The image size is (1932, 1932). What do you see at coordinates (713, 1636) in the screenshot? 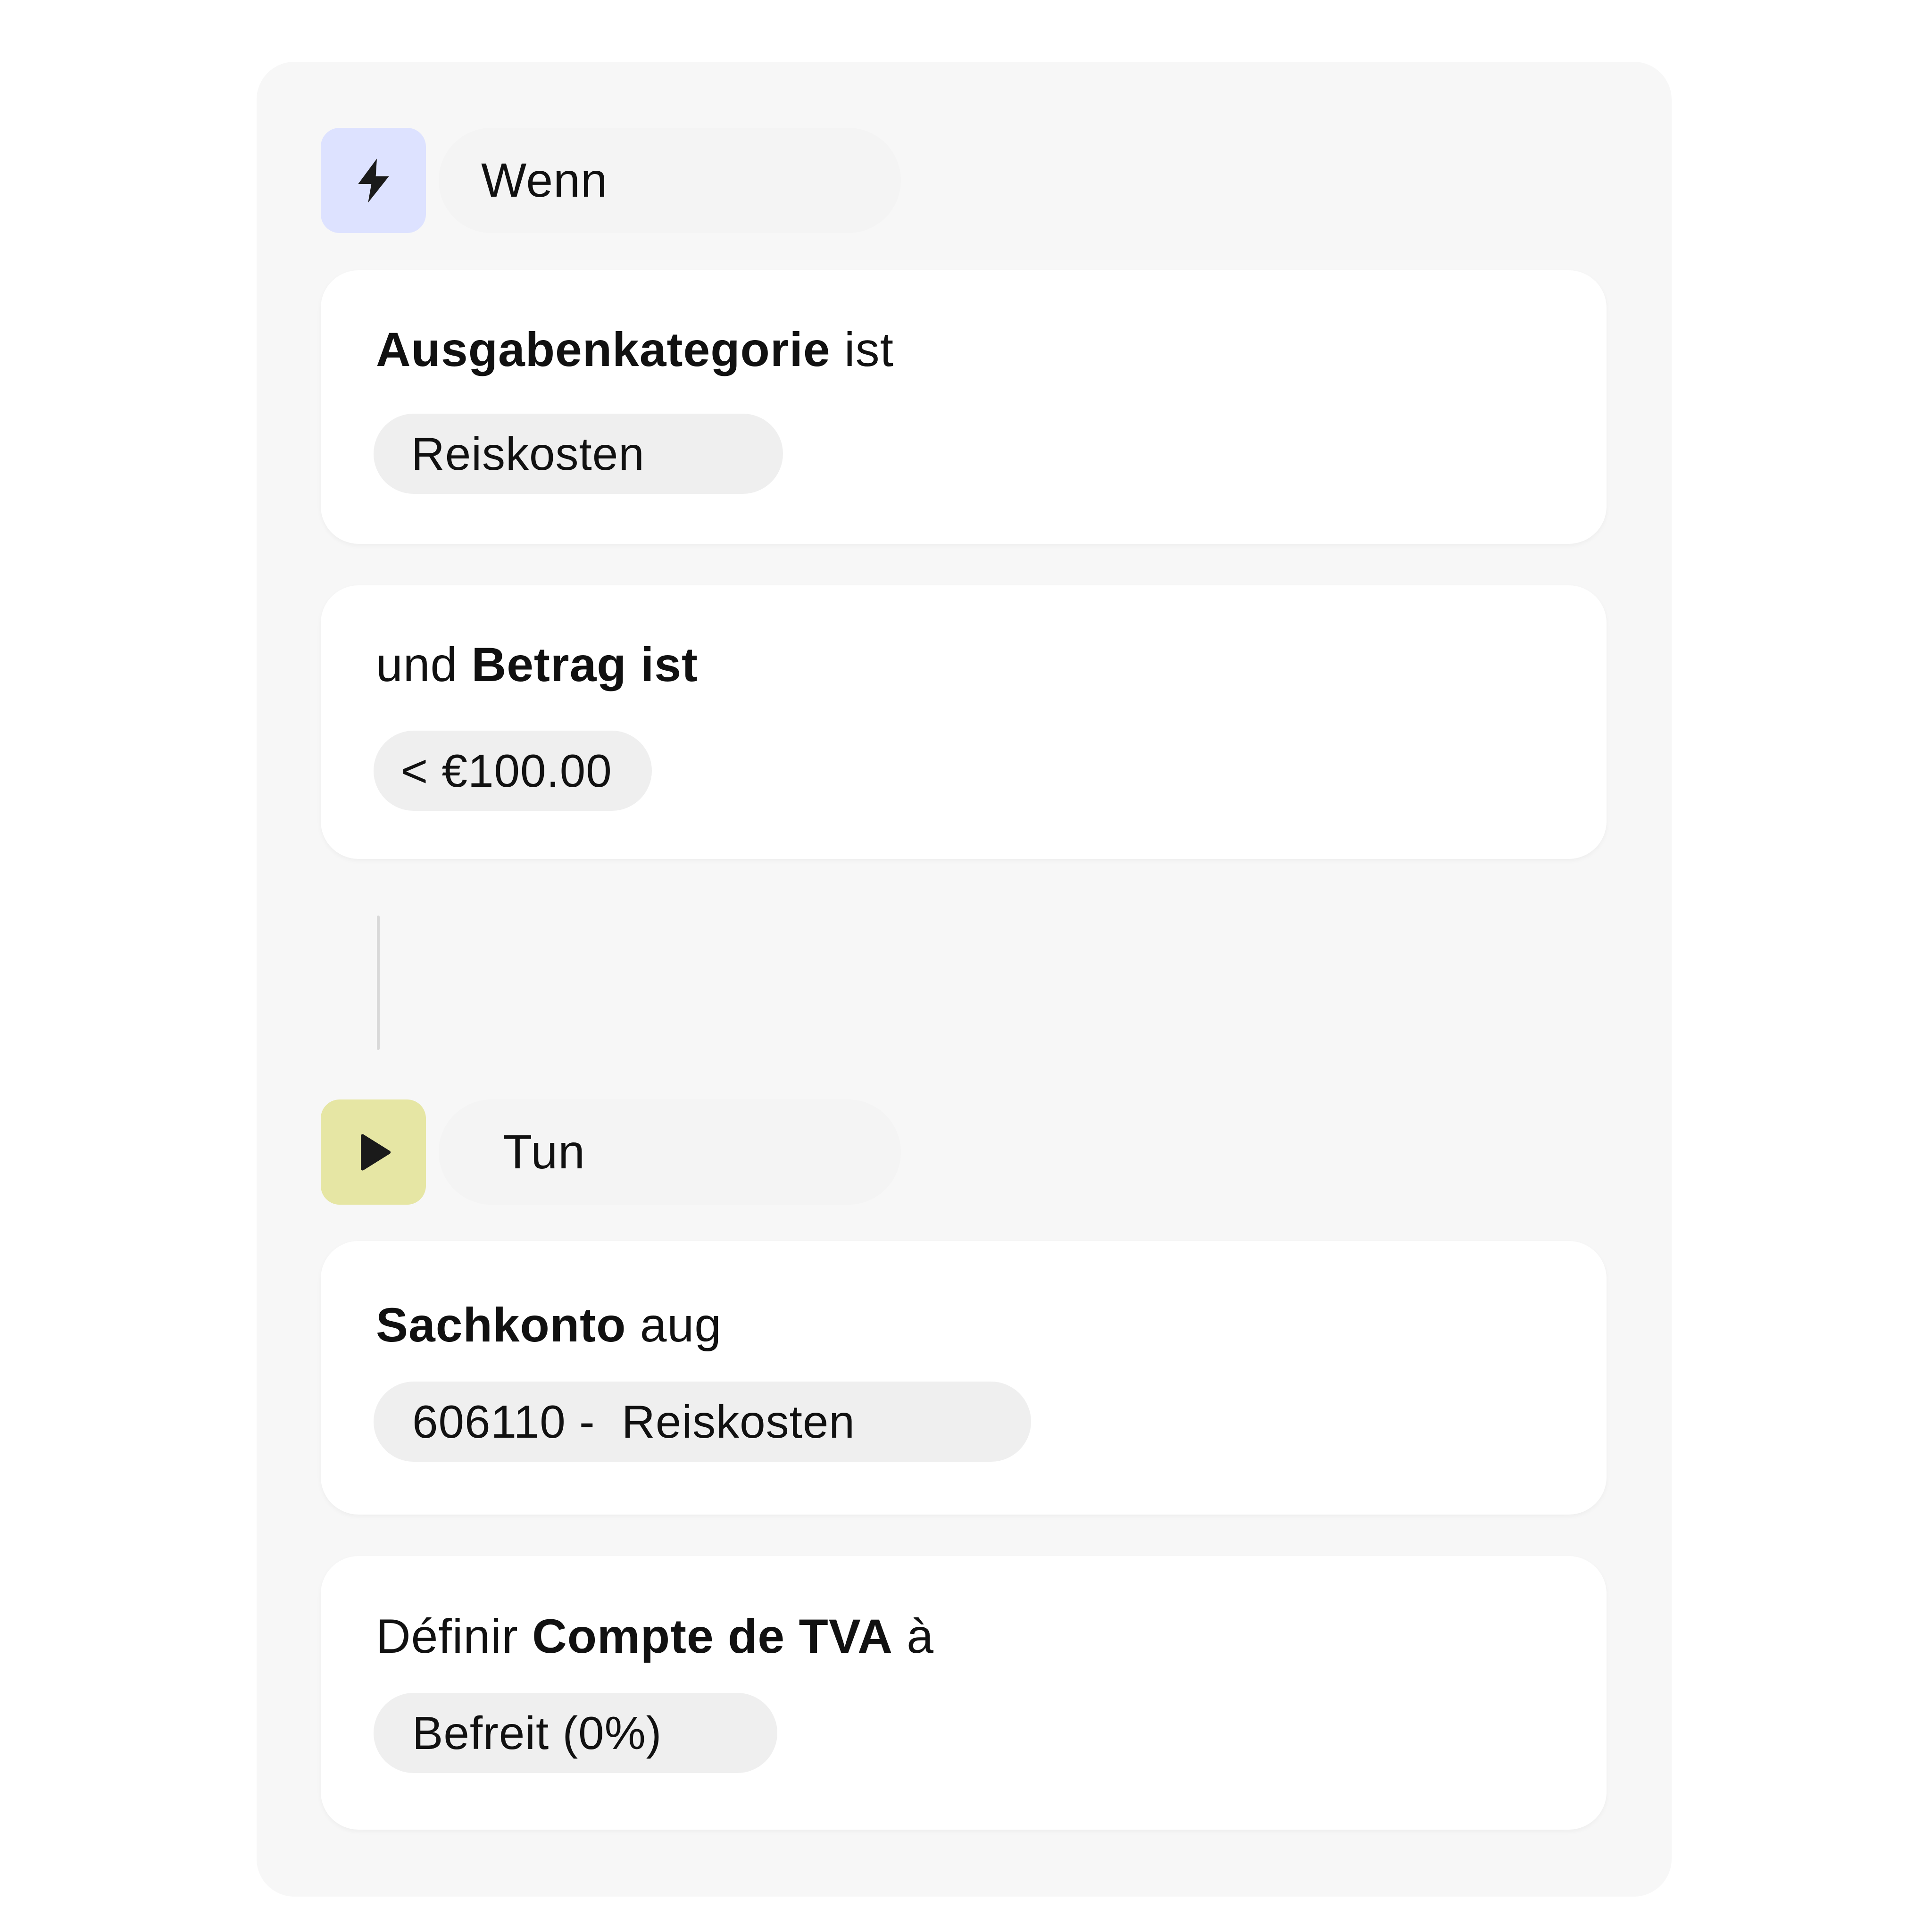
I see `action-field-name: Compte de TVA` at bounding box center [713, 1636].